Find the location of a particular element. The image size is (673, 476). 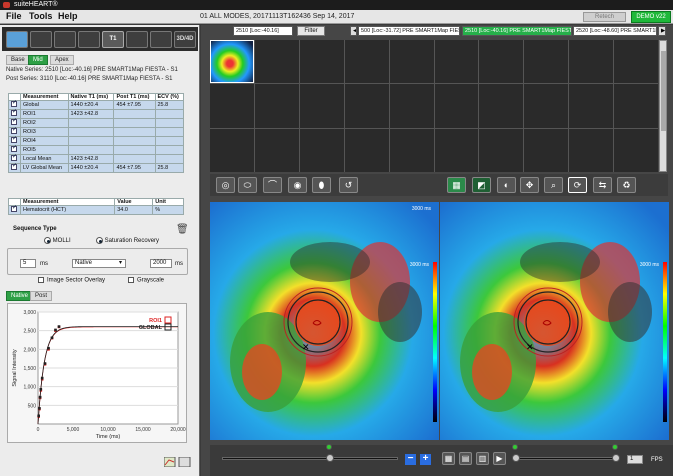

image-sector-overlay-checkbox: Image Sector Overlay is located at coordinates (71, 280).